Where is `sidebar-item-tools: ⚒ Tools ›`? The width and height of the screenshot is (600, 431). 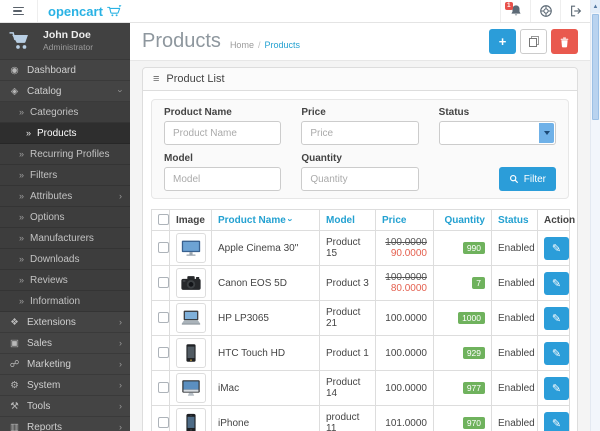
sidebar-item-tools: ⚒ Tools › is located at coordinates (65, 406).